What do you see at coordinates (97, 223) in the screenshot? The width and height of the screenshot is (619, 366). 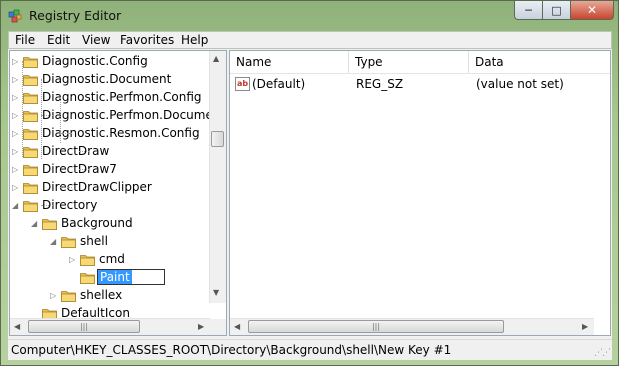 I see `tree-item-label: Background` at bounding box center [97, 223].